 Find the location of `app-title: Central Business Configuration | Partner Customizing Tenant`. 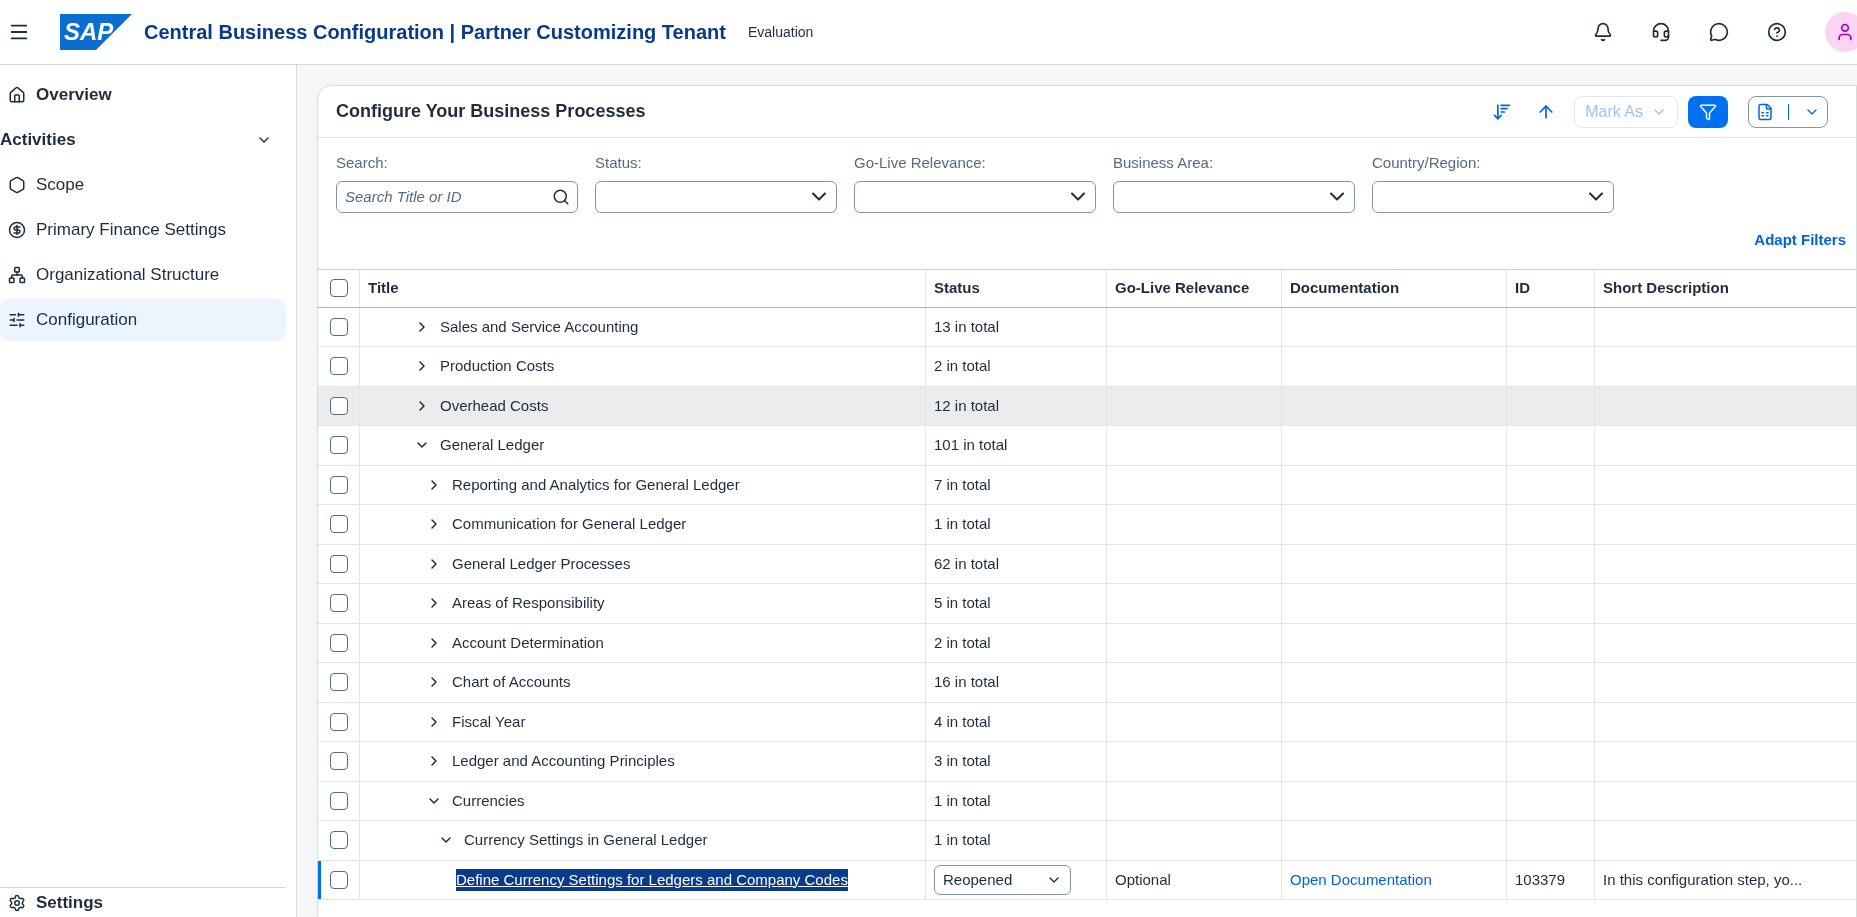

app-title: Central Business Configuration | Partner Customizing Tenant is located at coordinates (435, 32).